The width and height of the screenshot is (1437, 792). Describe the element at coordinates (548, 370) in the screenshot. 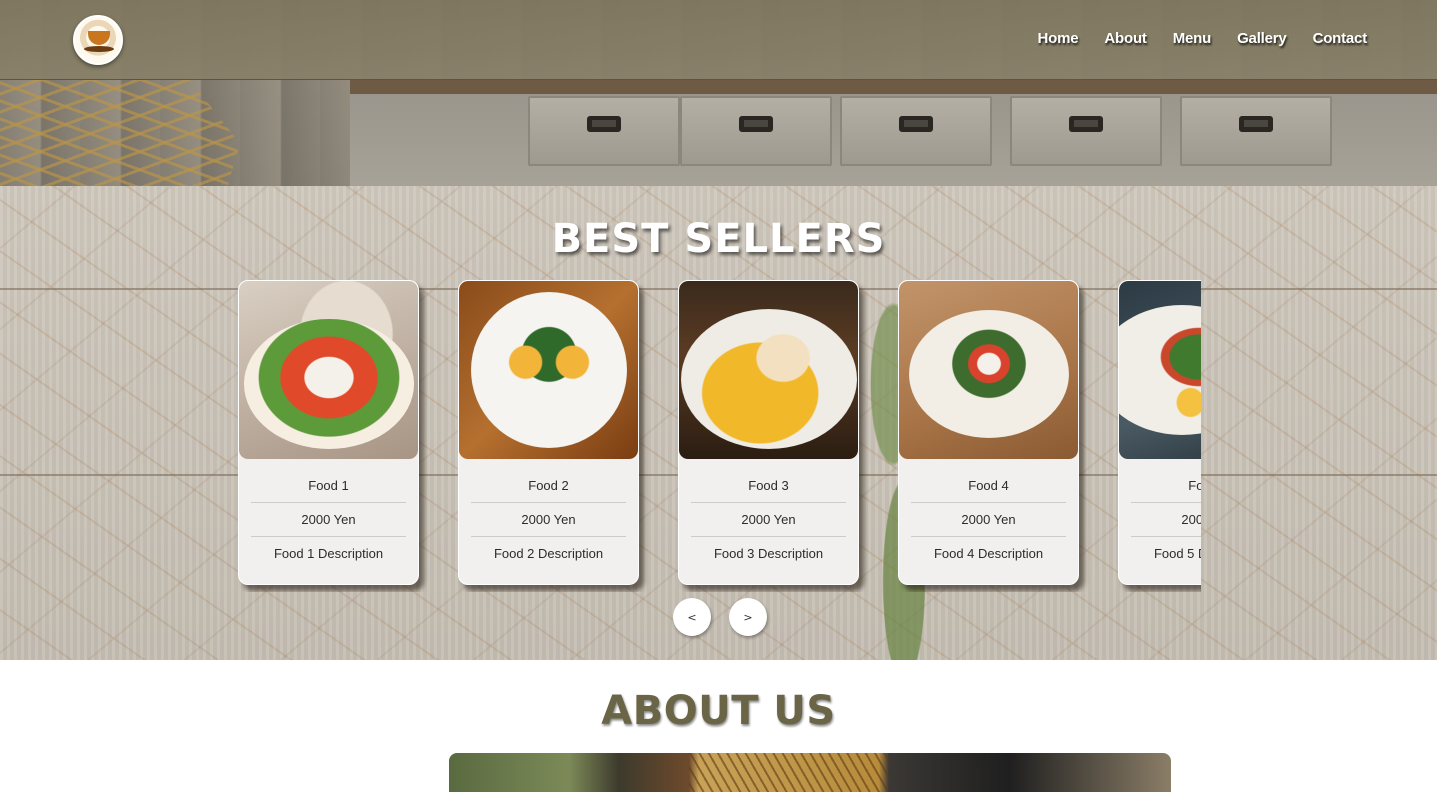

I see `food-2-image` at that location.